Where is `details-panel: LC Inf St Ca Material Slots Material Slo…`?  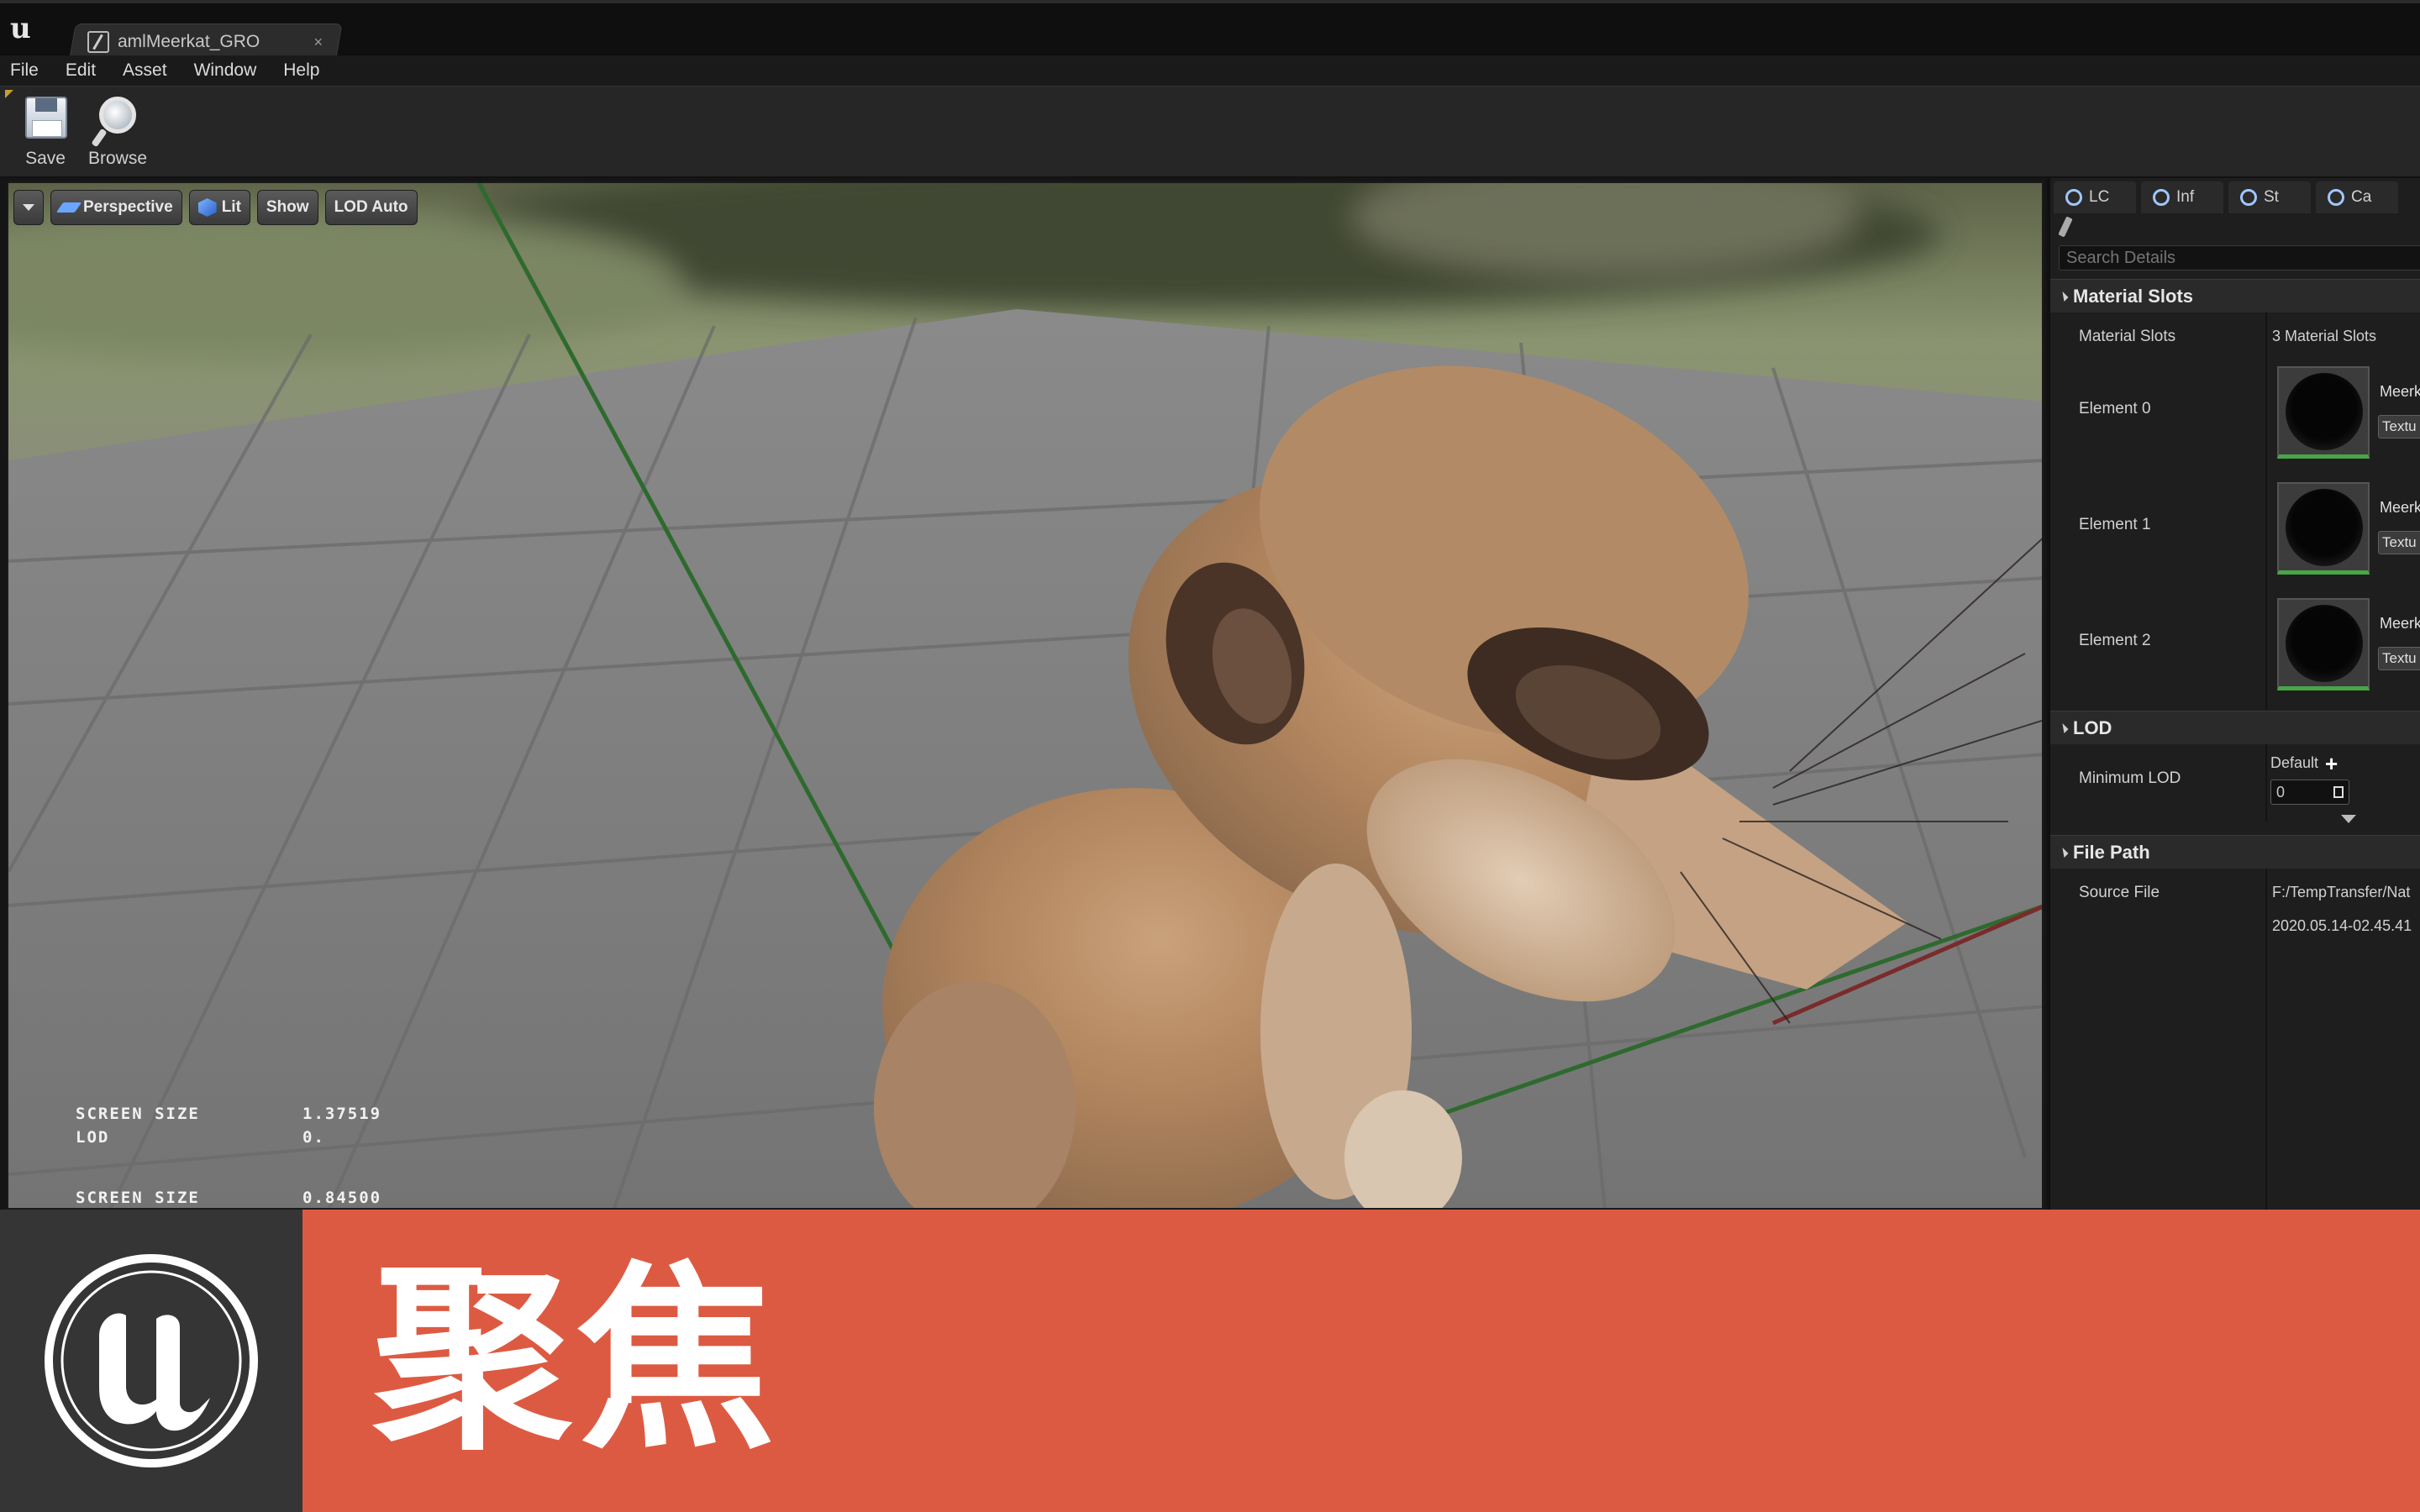 details-panel: LC Inf St Ca Material Slots Material Slo… is located at coordinates (2233, 694).